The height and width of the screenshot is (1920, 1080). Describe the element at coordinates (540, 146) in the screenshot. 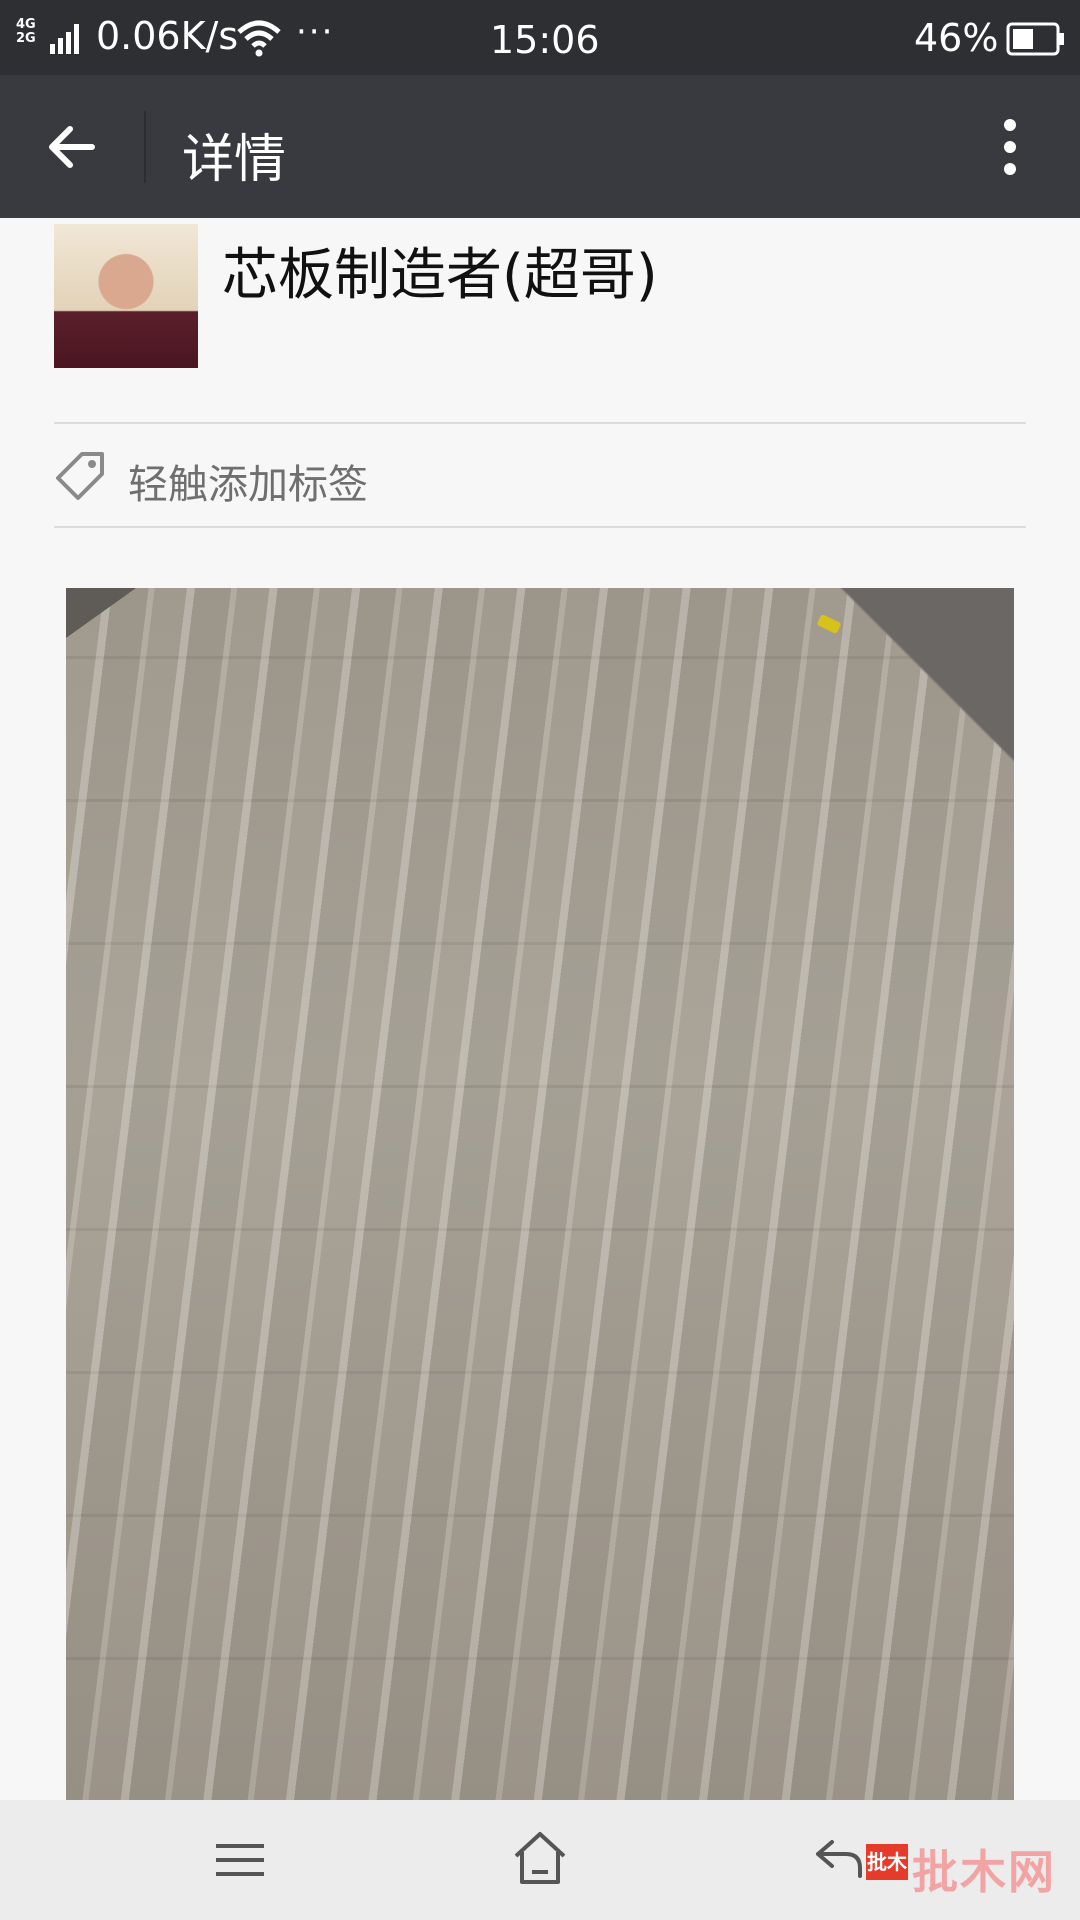

I see `app-bar: 详情` at that location.